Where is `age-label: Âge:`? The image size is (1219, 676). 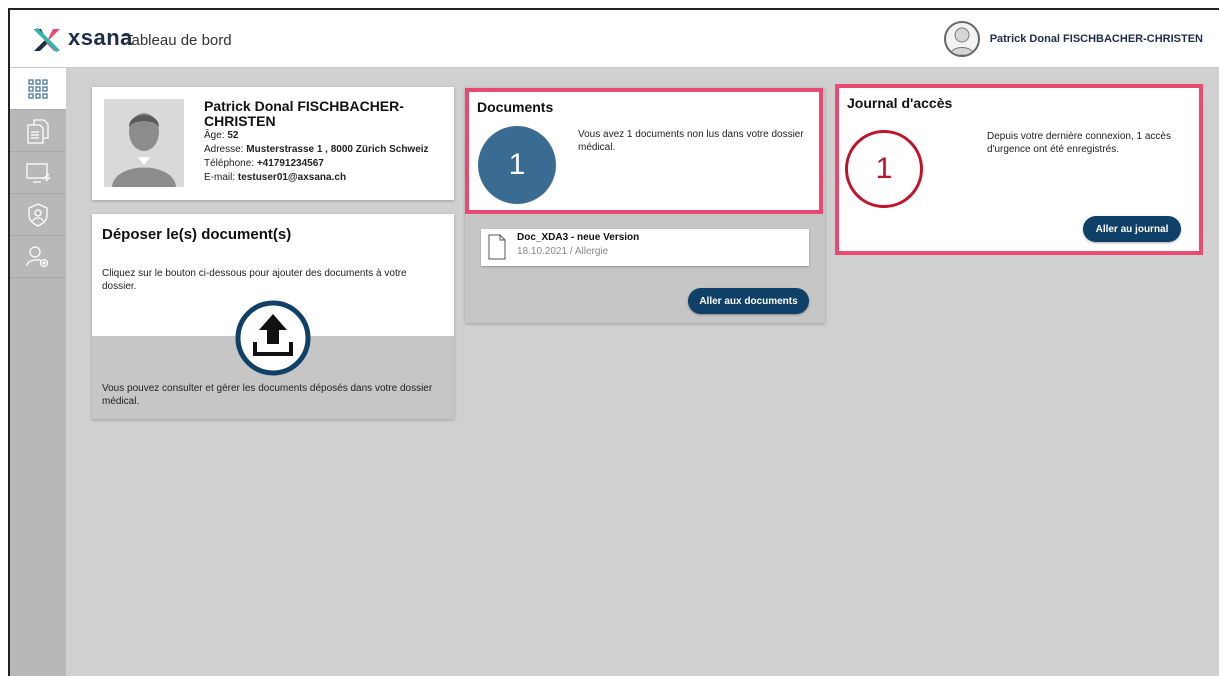
age-label: Âge: is located at coordinates (214, 135).